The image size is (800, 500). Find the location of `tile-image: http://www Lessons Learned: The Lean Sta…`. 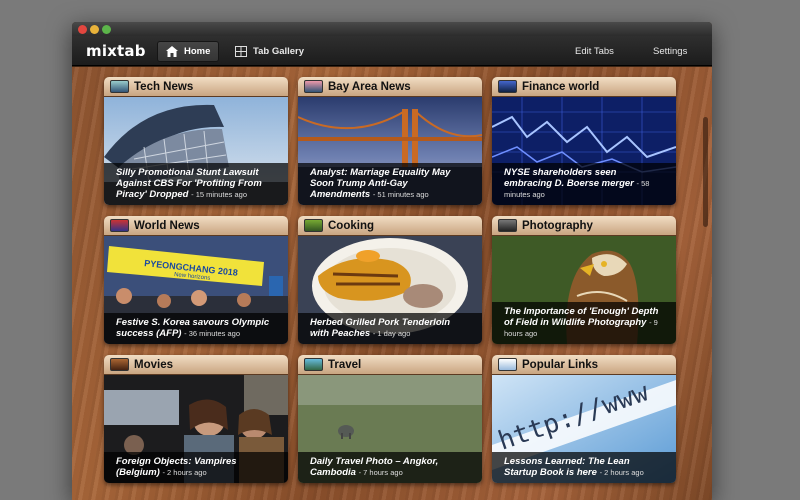

tile-image: http://www Lessons Learned: The Lean Sta… is located at coordinates (584, 429).